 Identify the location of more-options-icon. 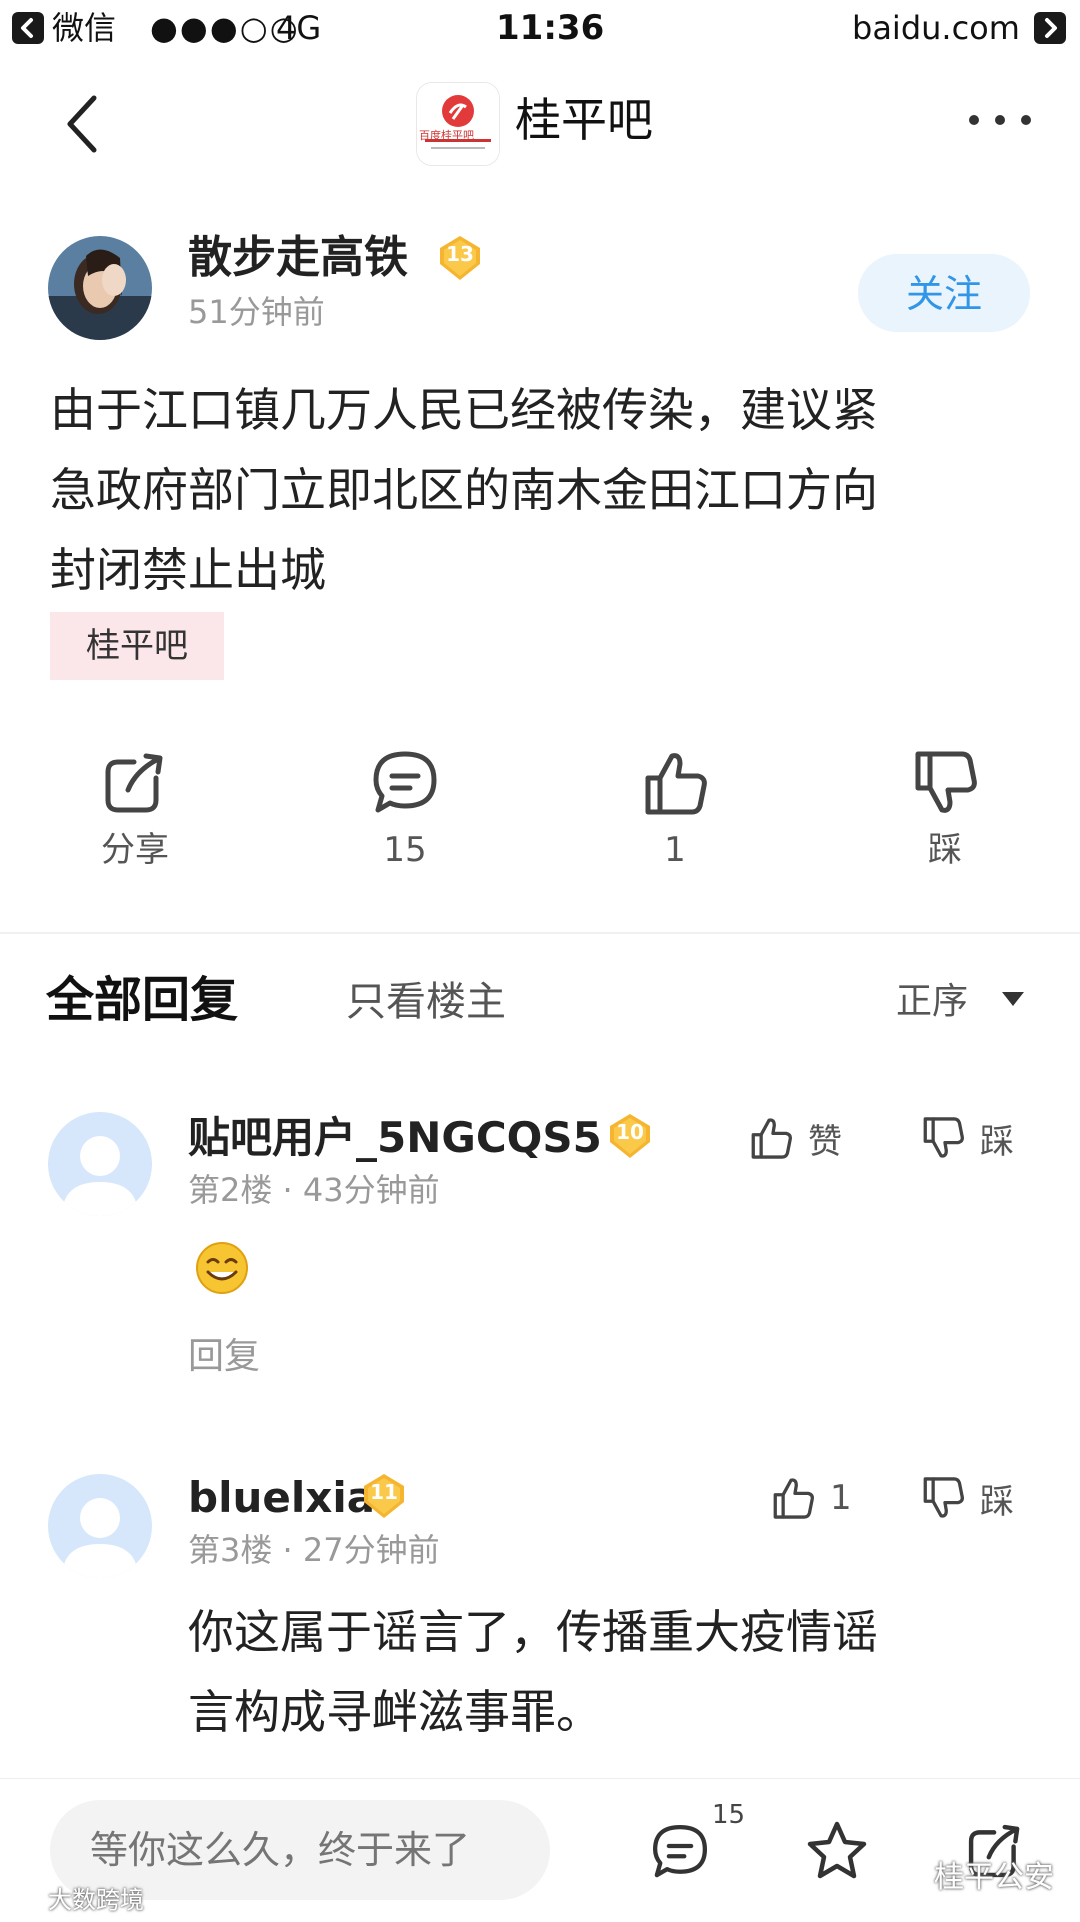
(1000, 120).